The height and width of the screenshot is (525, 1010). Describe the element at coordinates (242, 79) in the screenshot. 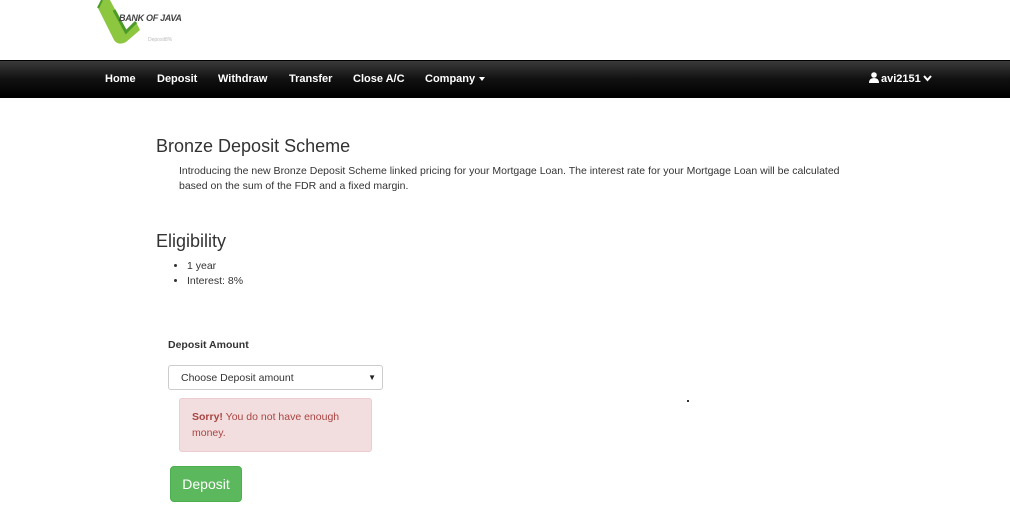

I see `nav-withdraw: Withdraw` at that location.